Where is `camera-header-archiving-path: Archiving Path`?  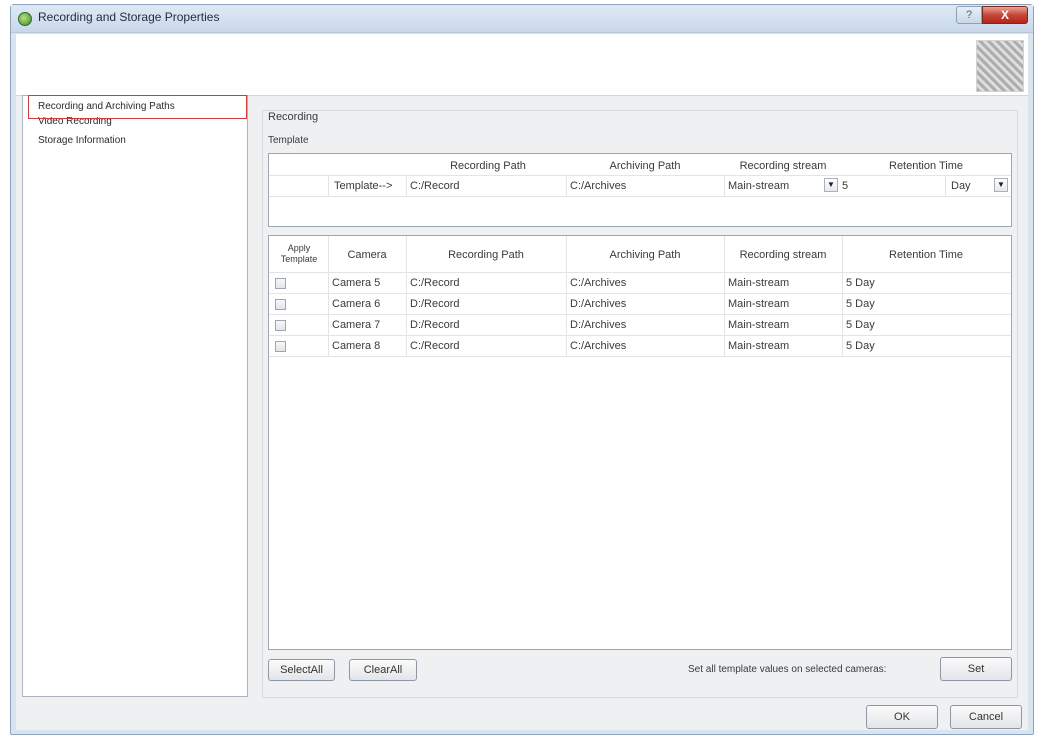 camera-header-archiving-path: Archiving Path is located at coordinates (645, 255).